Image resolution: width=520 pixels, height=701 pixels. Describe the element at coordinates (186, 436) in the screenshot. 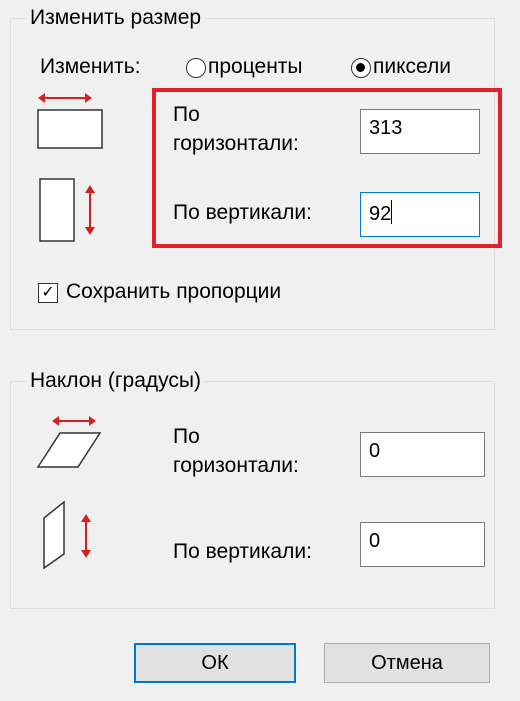

I see `skew-horizontal-label-line1: По` at that location.